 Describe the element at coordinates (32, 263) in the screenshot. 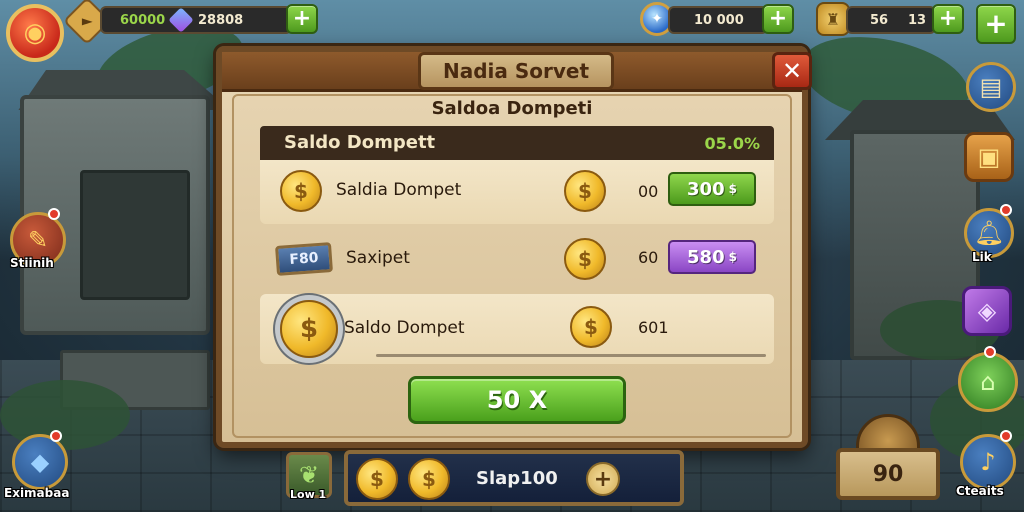

I see `left-icon-label: Stiinih` at that location.